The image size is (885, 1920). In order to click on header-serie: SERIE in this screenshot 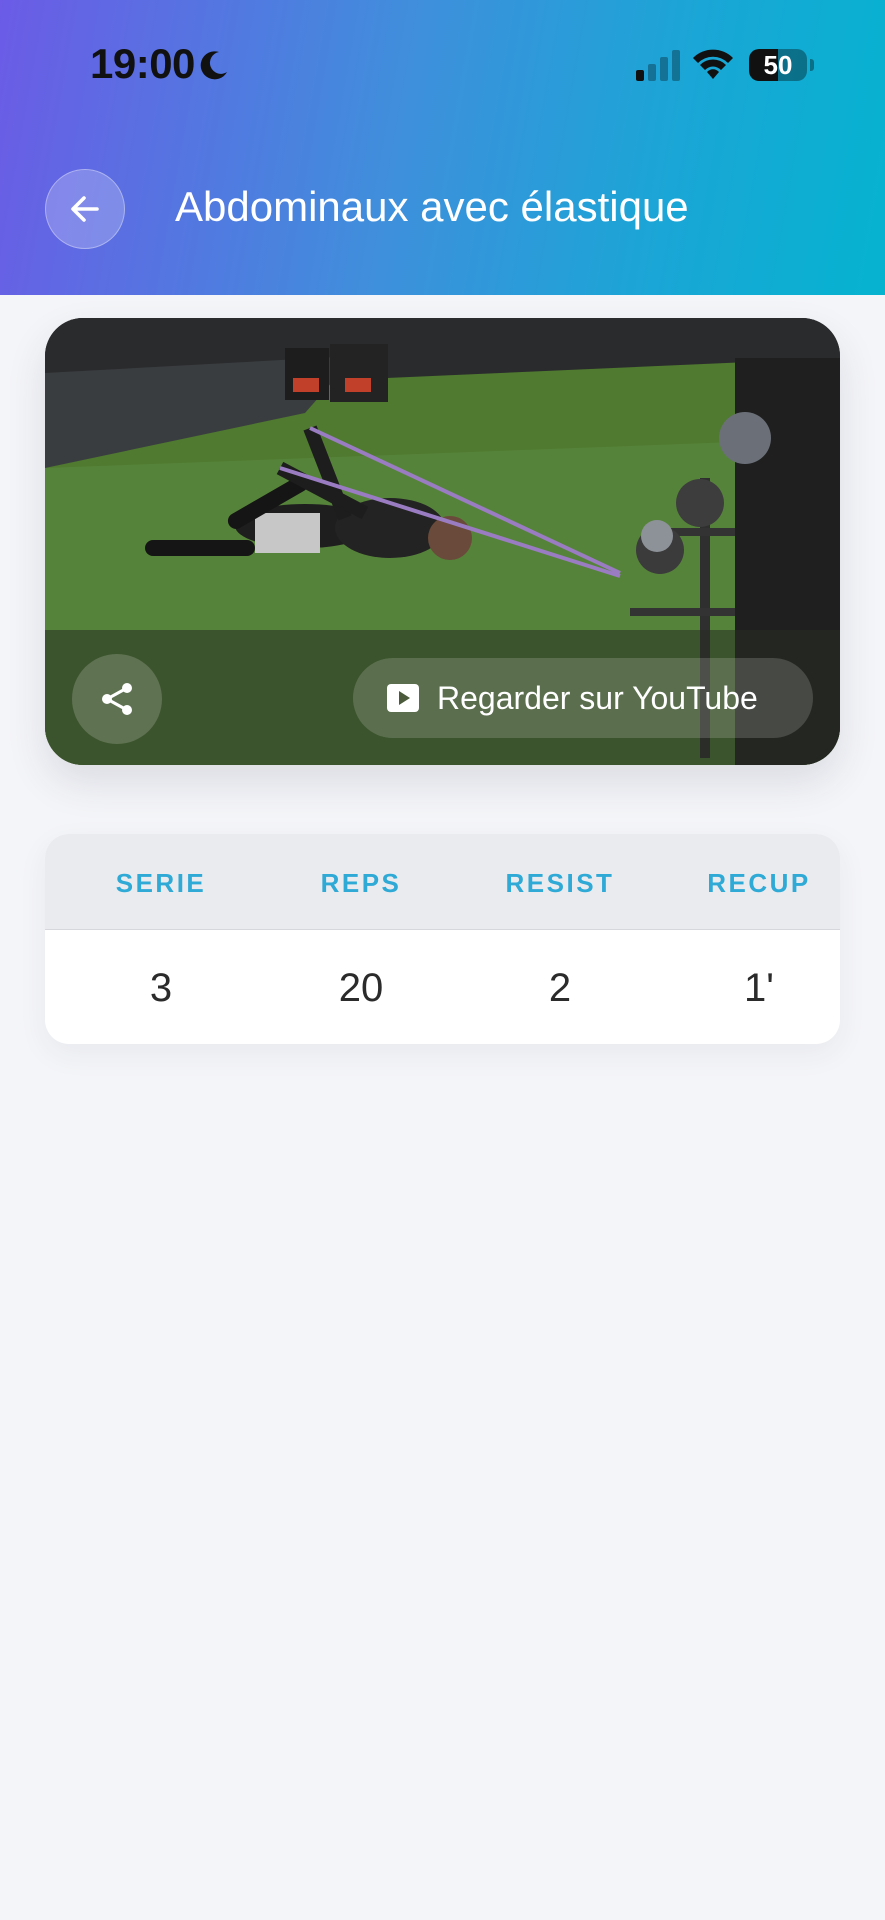, I will do `click(161, 883)`.